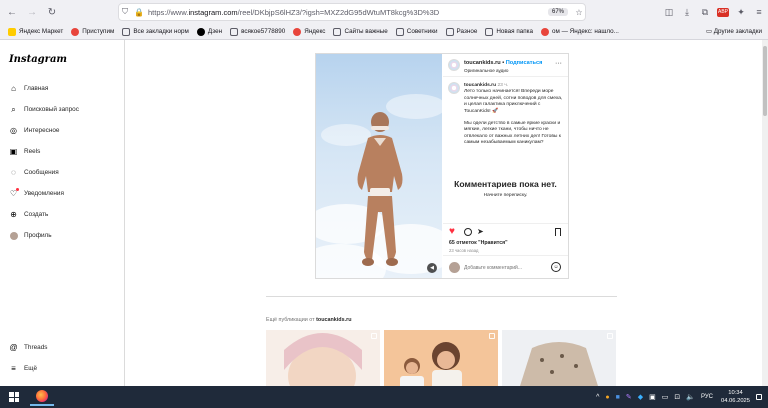 This screenshot has width=768, height=408. What do you see at coordinates (92, 31) in the screenshot?
I see `bookmark-item: Приступим` at bounding box center [92, 31].